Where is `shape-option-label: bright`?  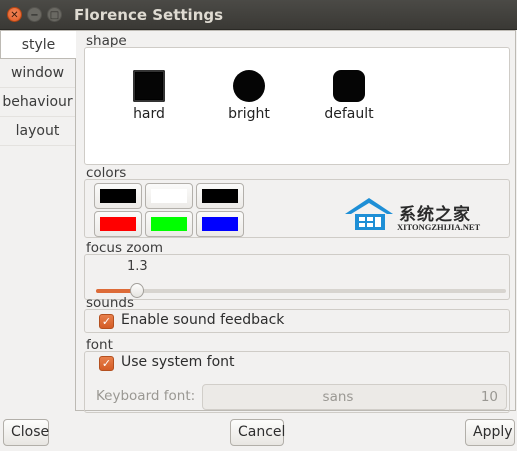
shape-option-label: bright is located at coordinates (249, 114).